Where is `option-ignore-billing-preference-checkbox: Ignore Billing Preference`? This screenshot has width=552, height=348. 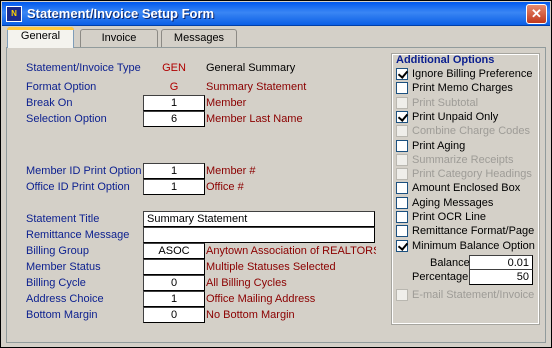 option-ignore-billing-preference-checkbox: Ignore Billing Preference is located at coordinates (464, 75).